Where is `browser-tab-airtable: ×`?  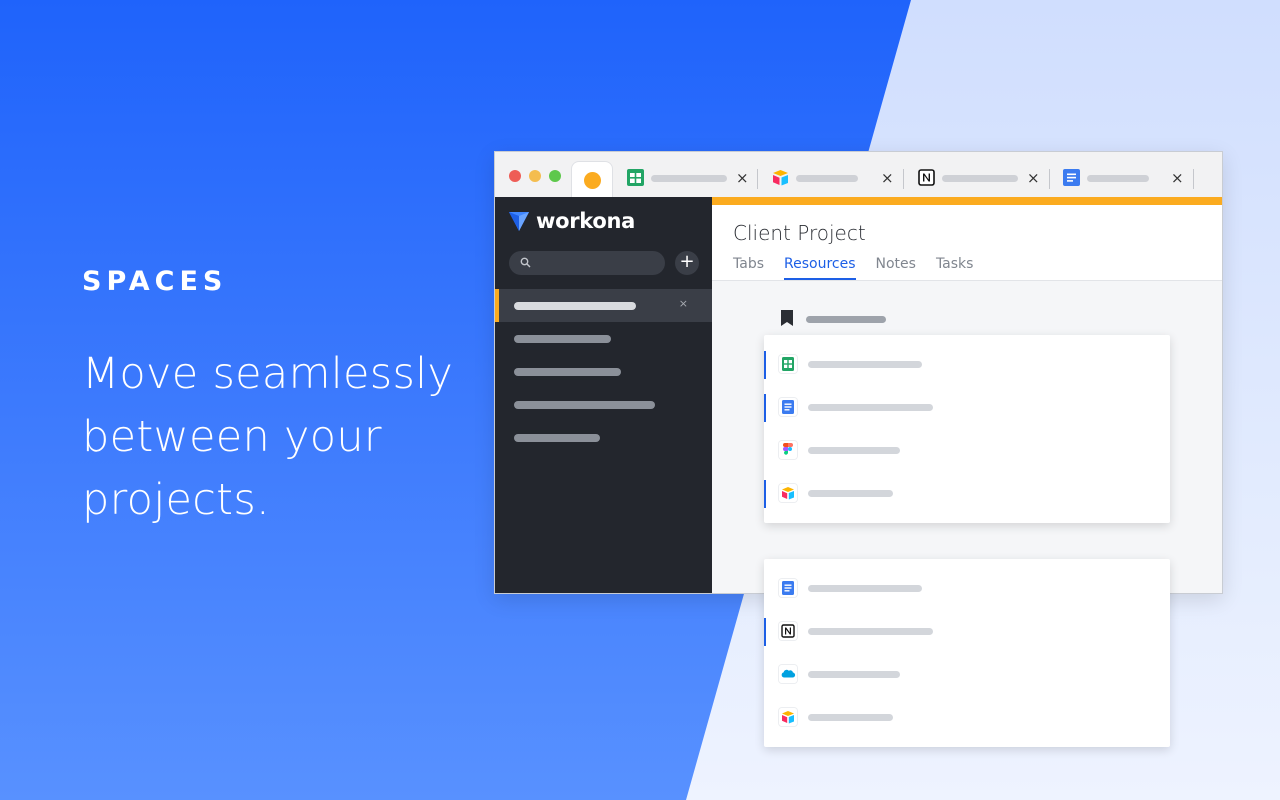 browser-tab-airtable: × is located at coordinates (833, 178).